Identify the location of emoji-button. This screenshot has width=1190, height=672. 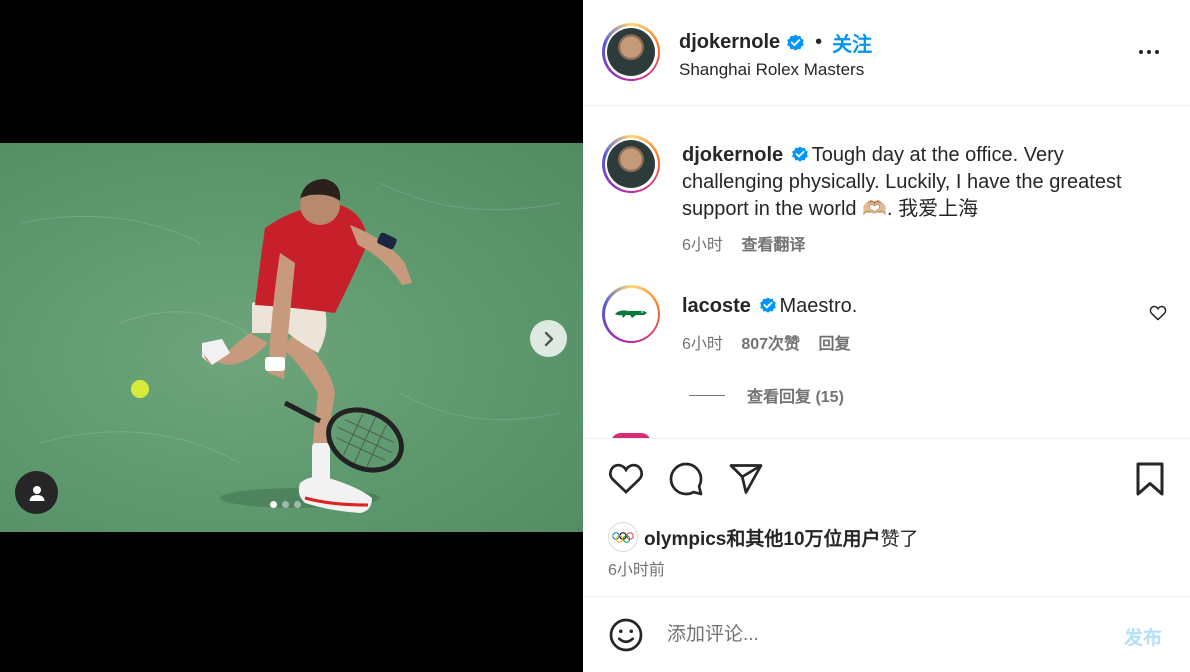
(626, 637).